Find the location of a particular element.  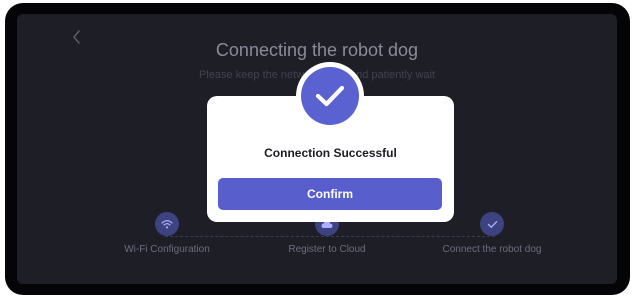

success-check-icon is located at coordinates (330, 96).